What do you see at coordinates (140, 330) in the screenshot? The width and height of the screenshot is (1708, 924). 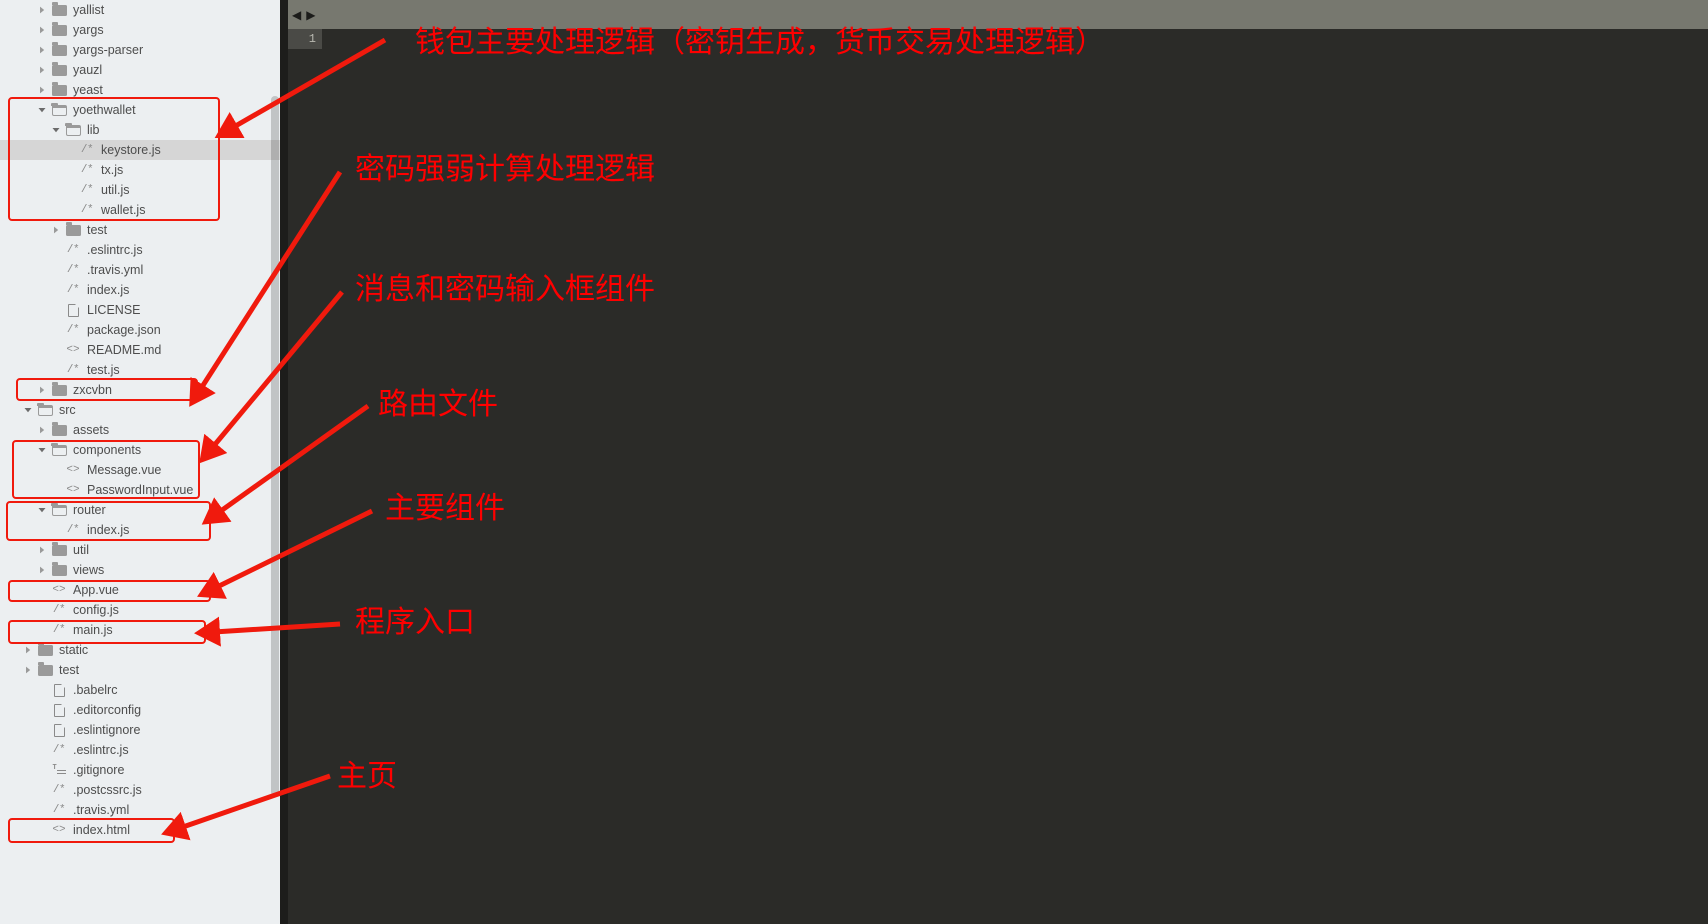 I see `tree-item-package-json: /* package.json` at bounding box center [140, 330].